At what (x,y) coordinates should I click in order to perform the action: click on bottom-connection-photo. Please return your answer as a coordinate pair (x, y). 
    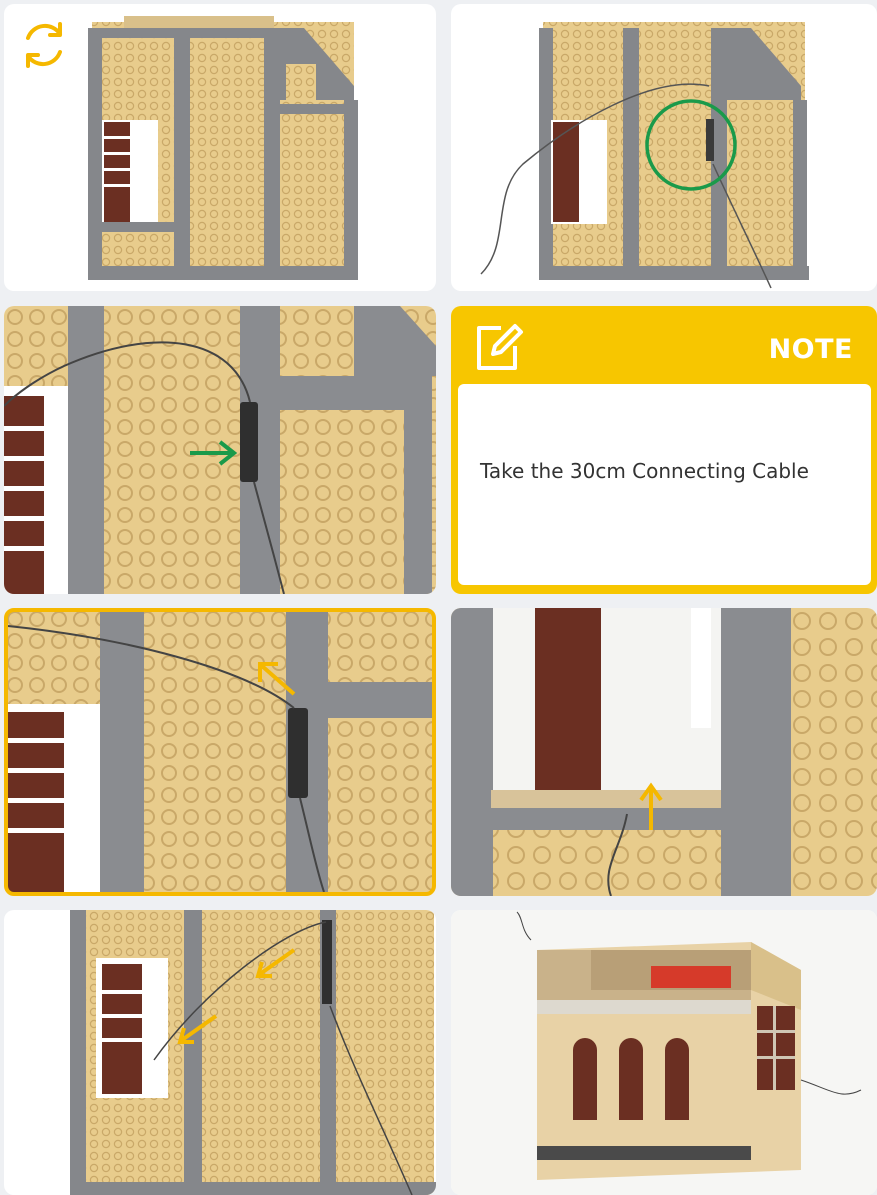
    Looking at the image, I should click on (664, 752).